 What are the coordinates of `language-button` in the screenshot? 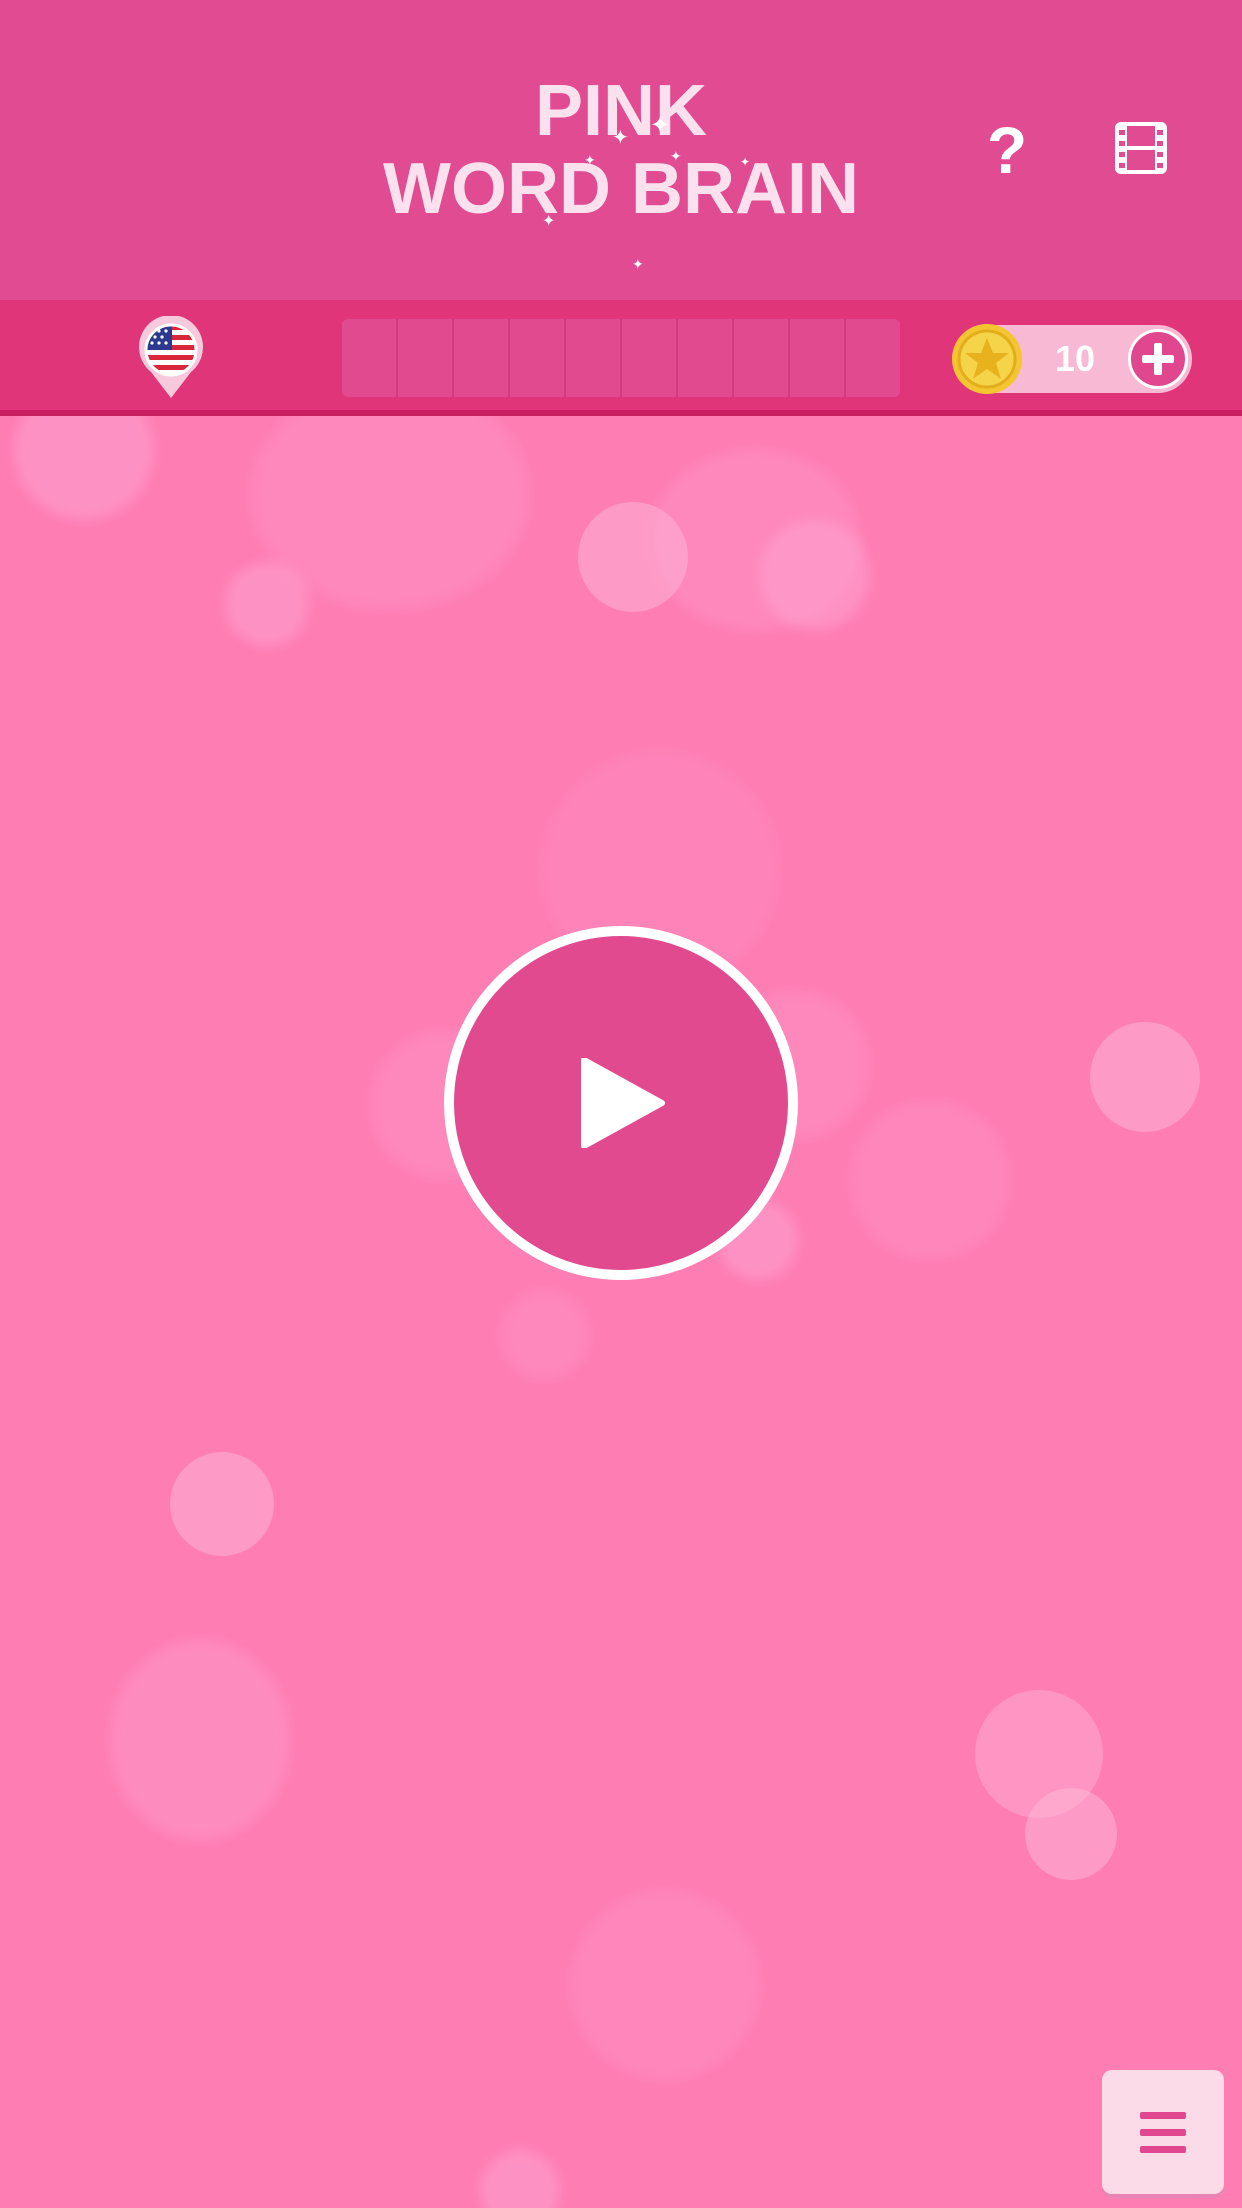 It's located at (171, 357).